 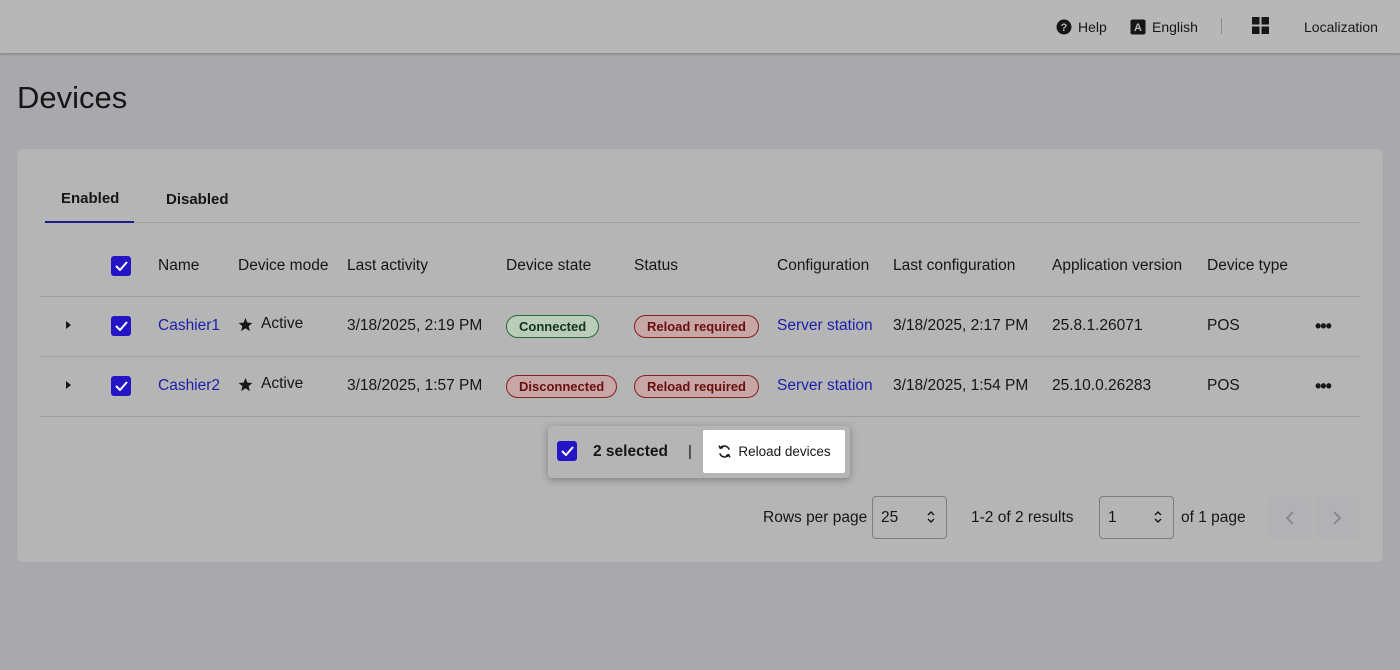 I want to click on page-title: Devices, so click(x=72, y=97).